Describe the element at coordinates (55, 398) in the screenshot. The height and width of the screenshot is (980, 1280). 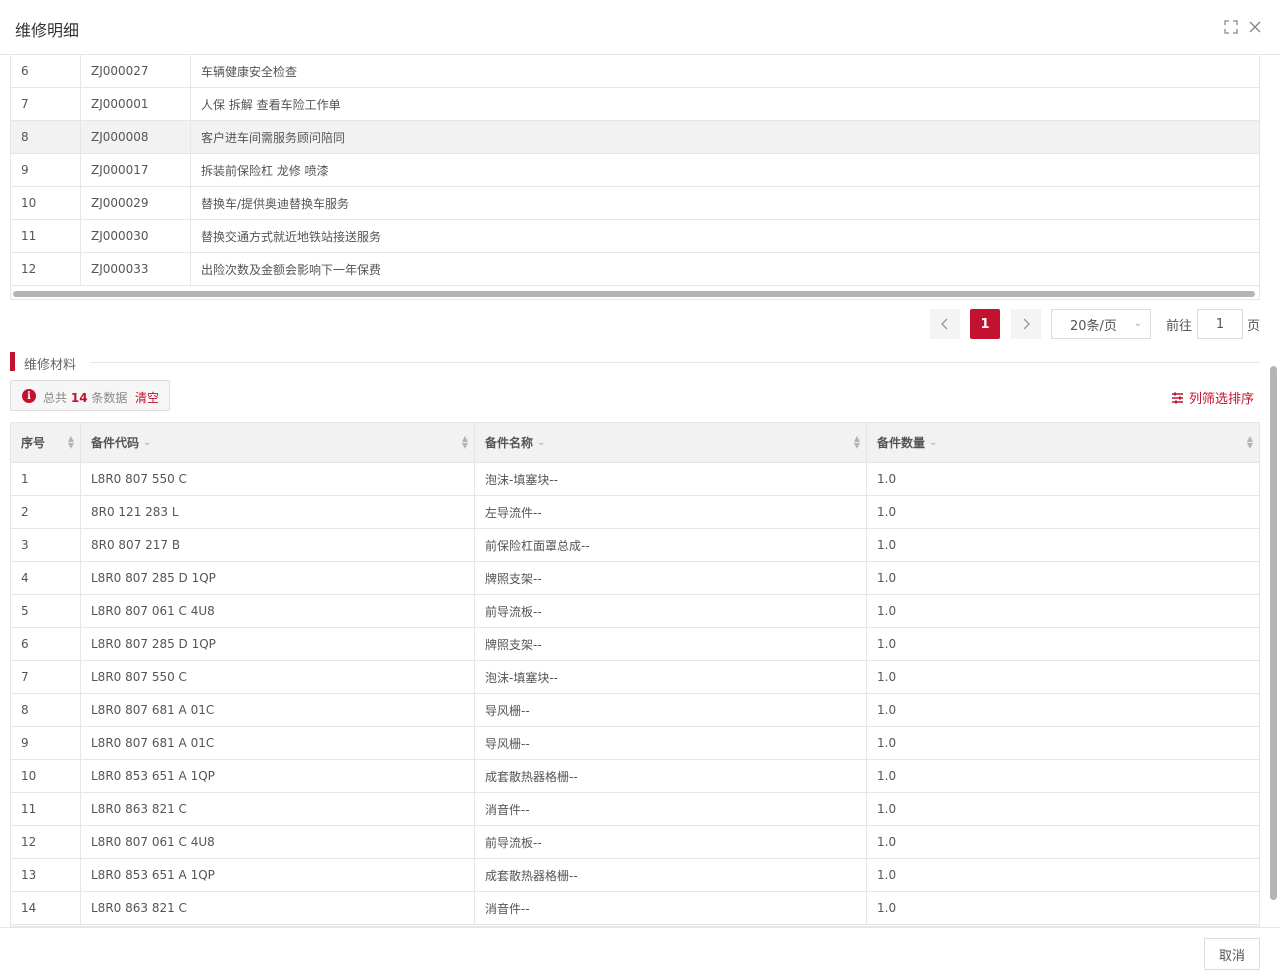
I see `summary-prefix: 总共` at that location.